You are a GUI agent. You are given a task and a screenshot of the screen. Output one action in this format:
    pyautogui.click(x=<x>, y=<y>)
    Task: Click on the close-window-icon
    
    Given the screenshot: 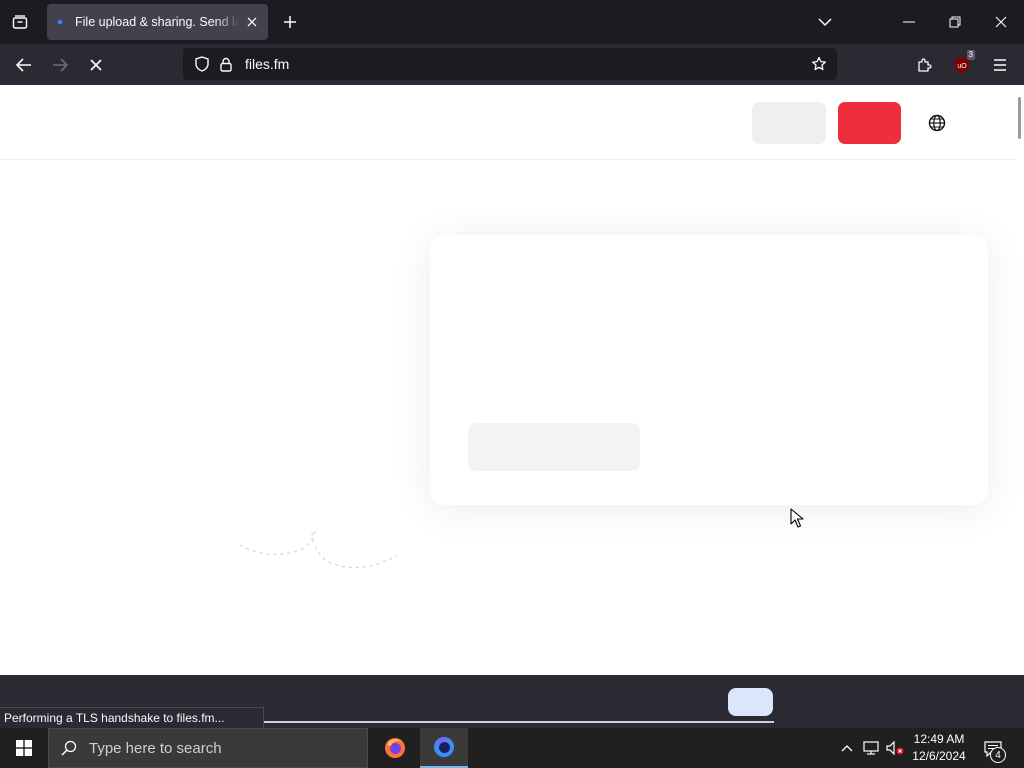 What is the action you would take?
    pyautogui.click(x=1001, y=22)
    